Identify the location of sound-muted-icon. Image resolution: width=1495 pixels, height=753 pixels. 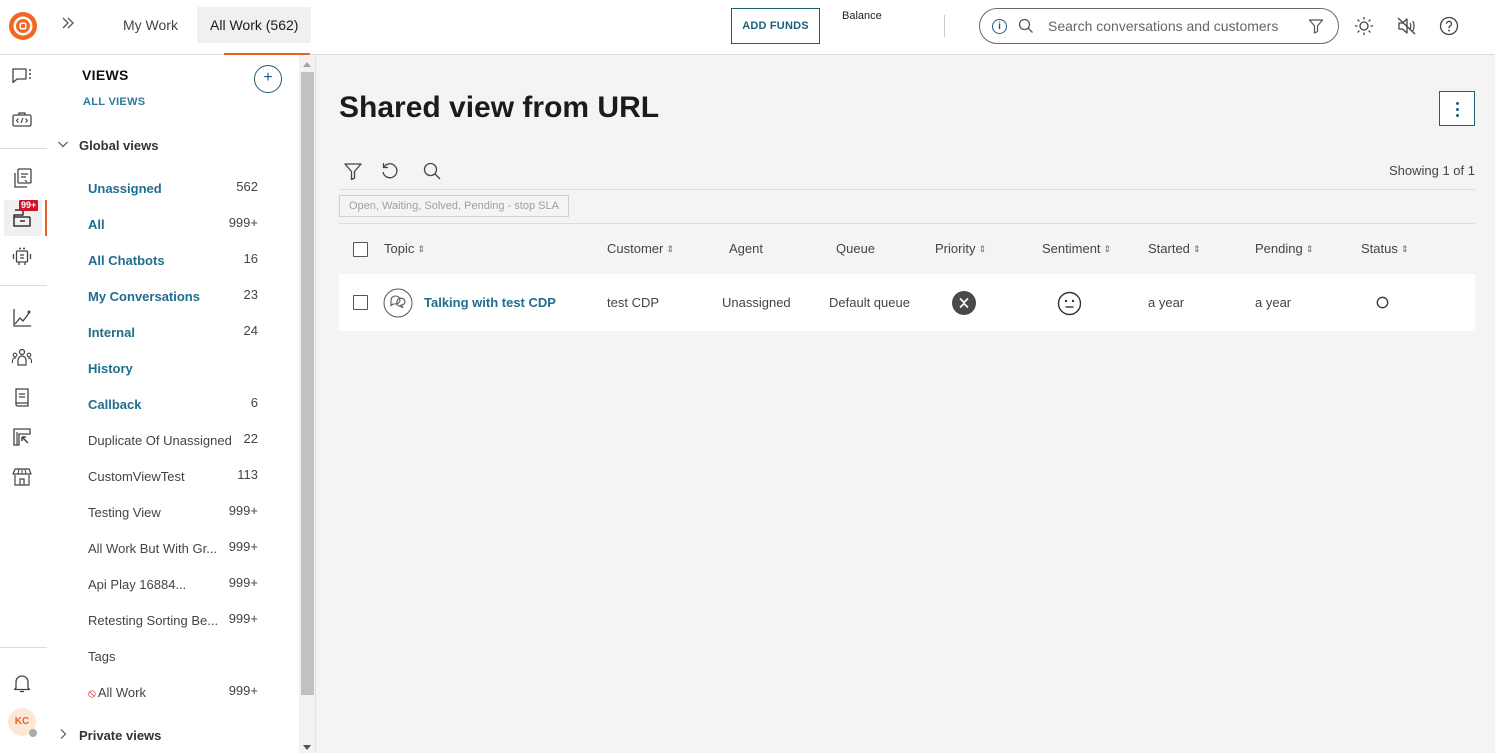
(1407, 26).